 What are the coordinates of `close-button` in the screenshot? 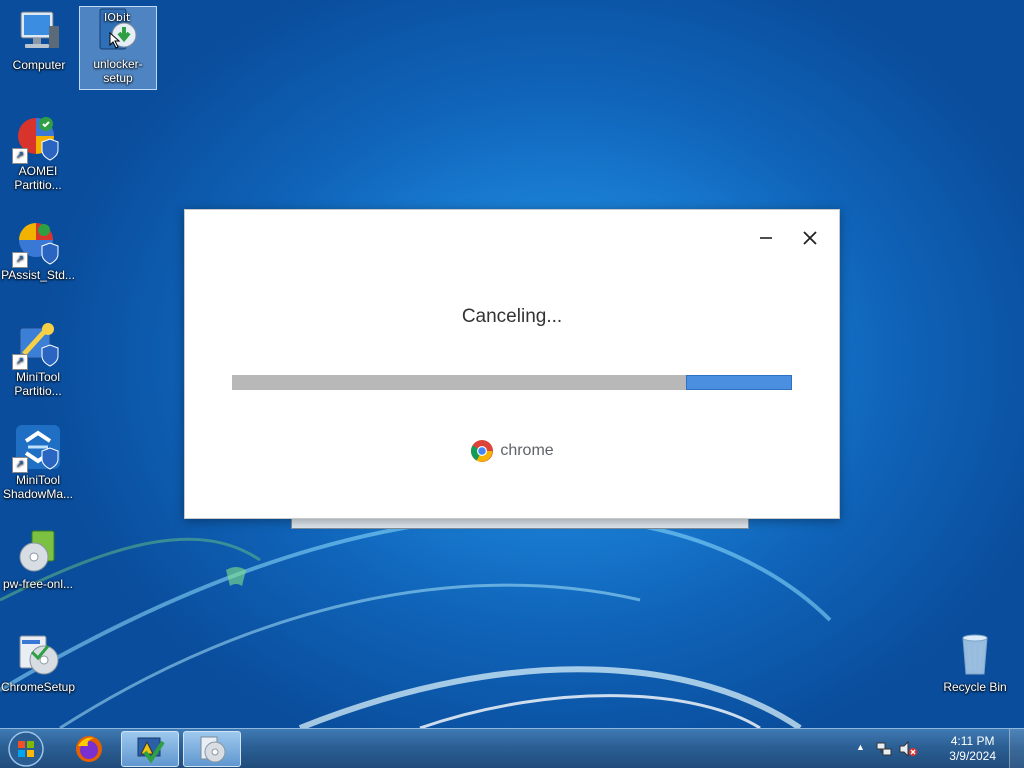 It's located at (810, 238).